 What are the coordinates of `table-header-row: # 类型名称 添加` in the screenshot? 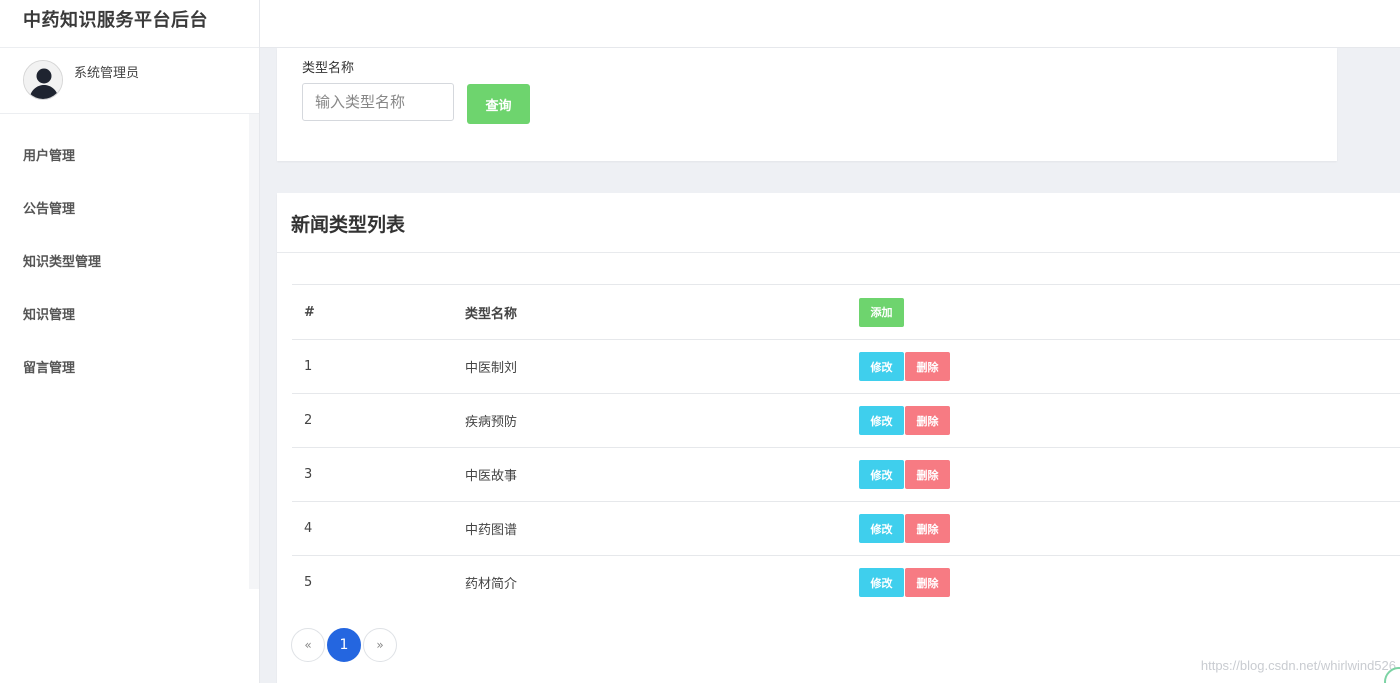 It's located at (846, 312).